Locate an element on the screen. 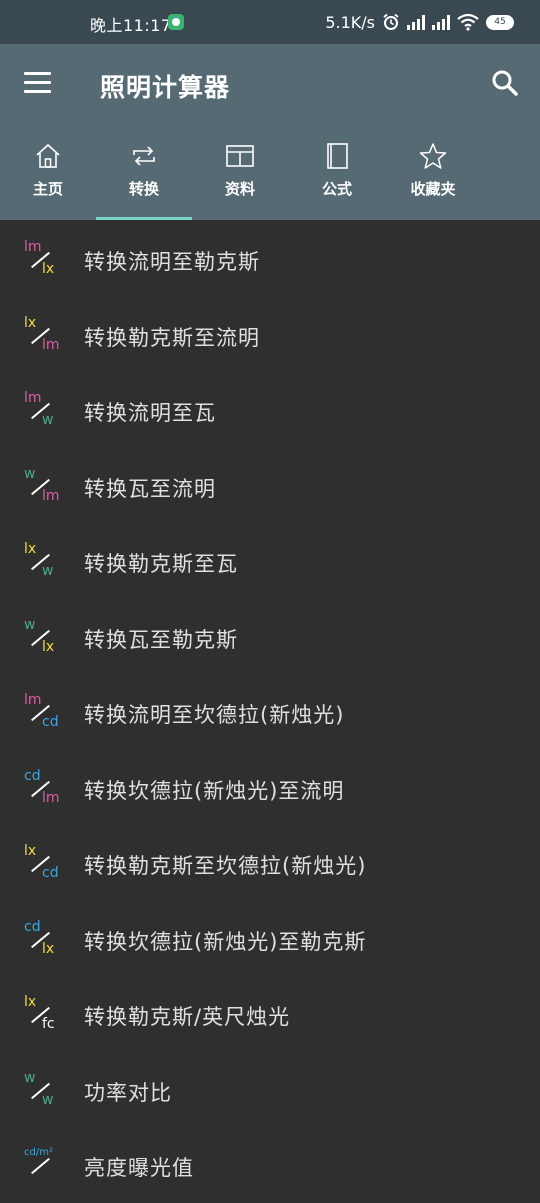  list-item: lm cd 转换流明至坎德拉(新烛光) is located at coordinates (270, 712).